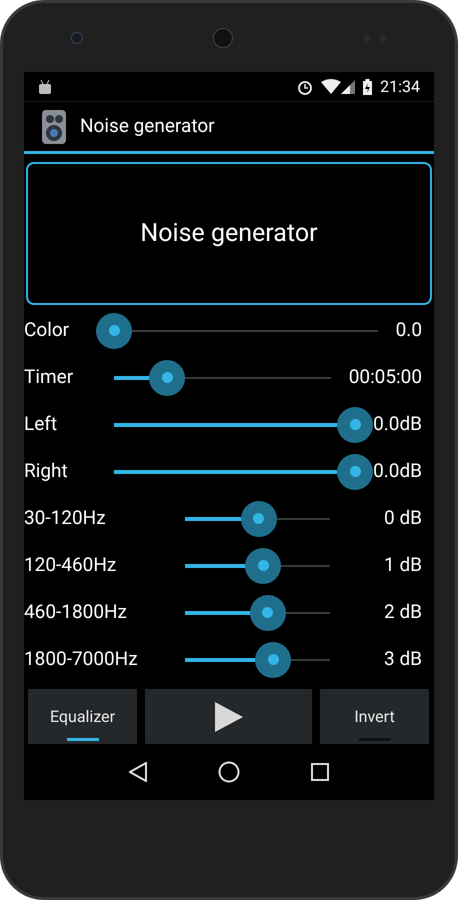  Describe the element at coordinates (138, 772) in the screenshot. I see `back-icon` at that location.